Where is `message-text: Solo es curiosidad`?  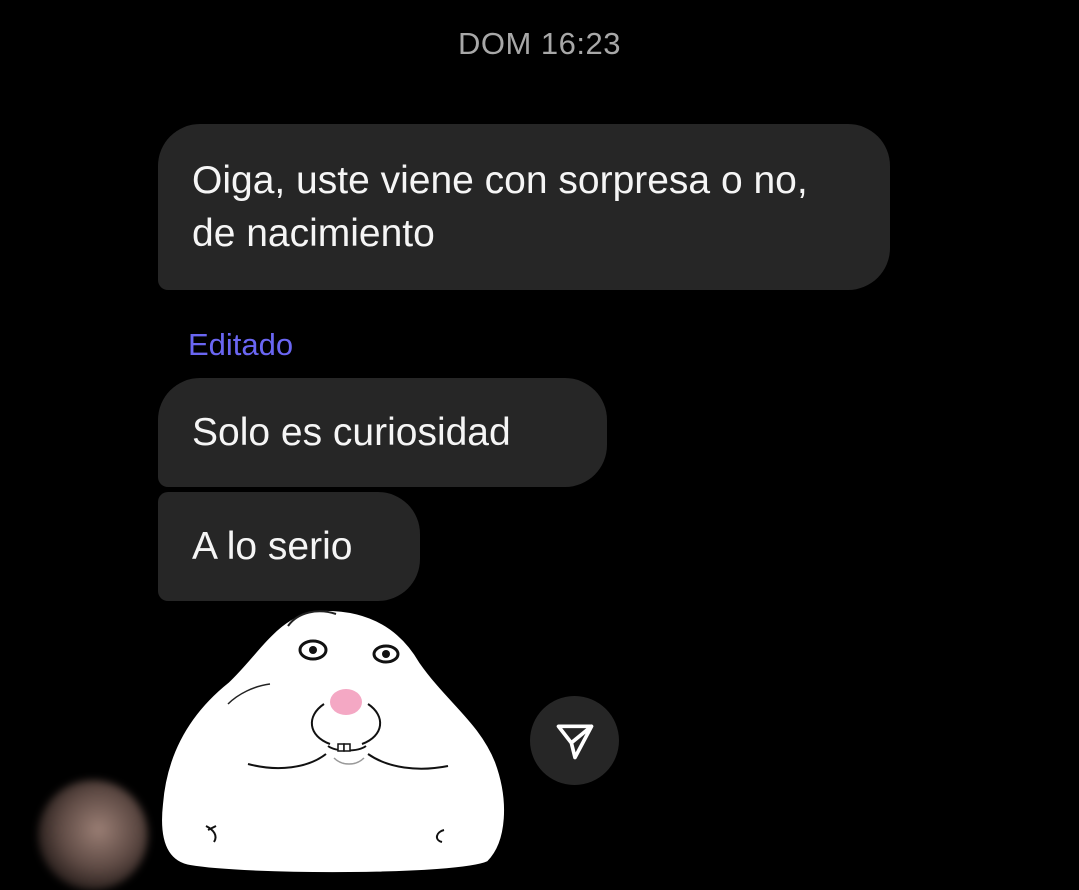
message-text: Solo es curiosidad is located at coordinates (351, 432).